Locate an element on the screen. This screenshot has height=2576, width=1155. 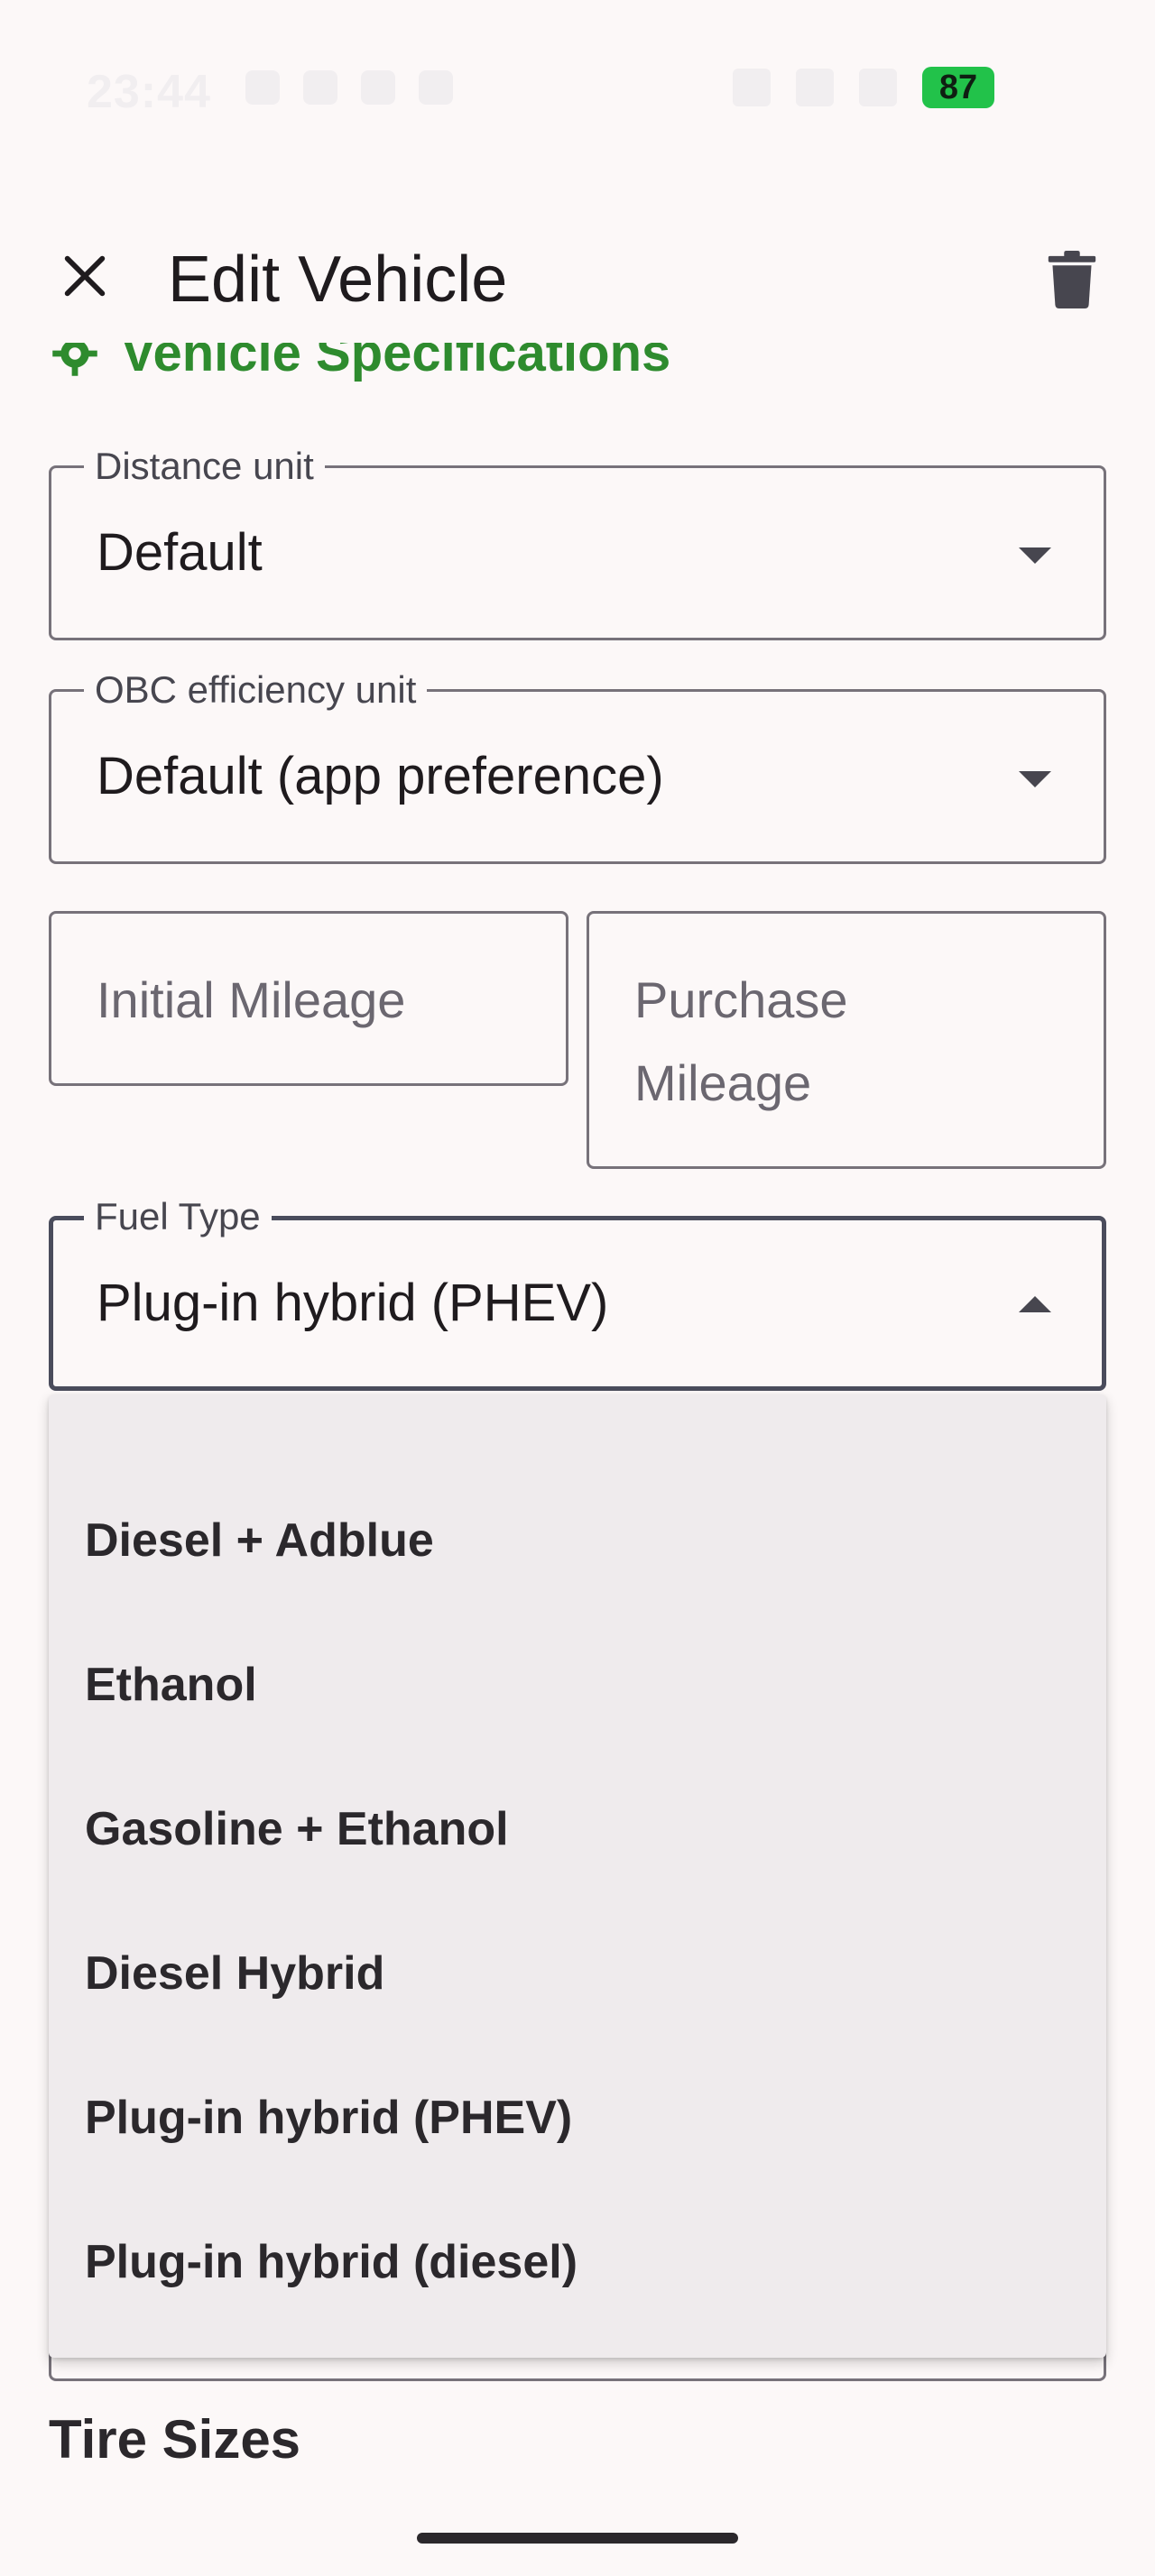
purchase-mileage-placeholder-line2: Mileage is located at coordinates (723, 1083).